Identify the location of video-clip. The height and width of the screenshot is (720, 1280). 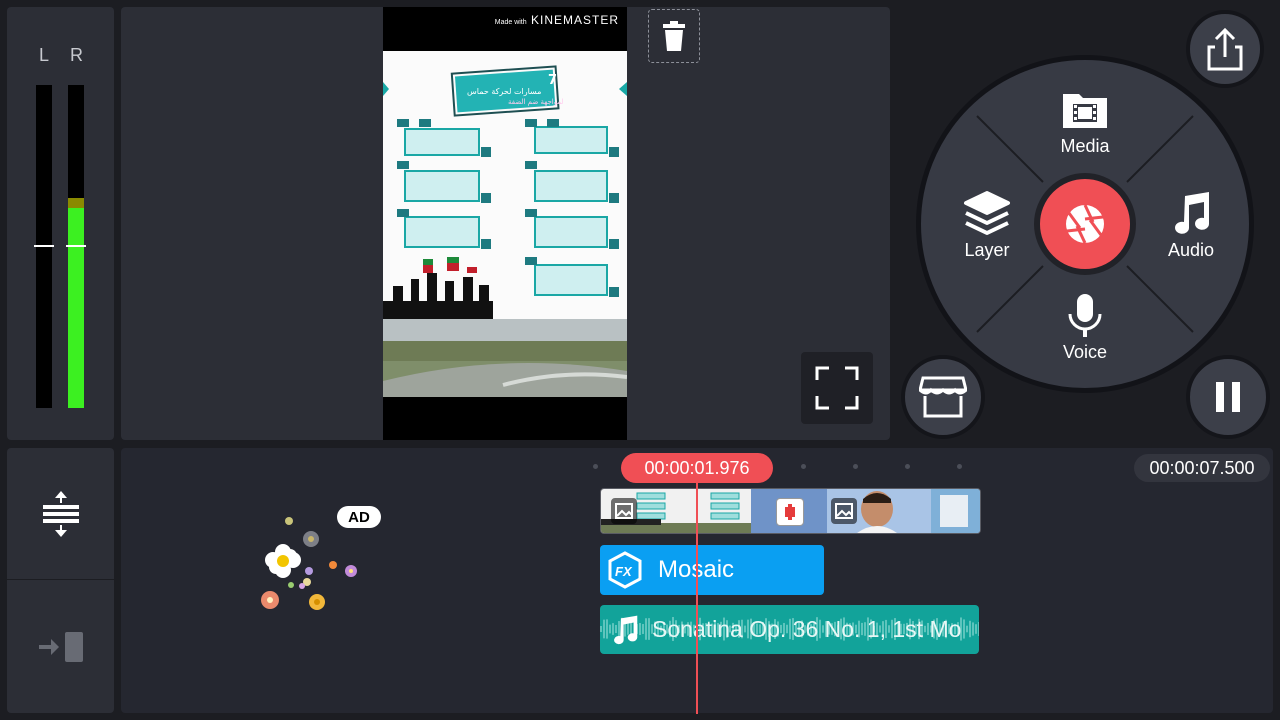
(790, 511).